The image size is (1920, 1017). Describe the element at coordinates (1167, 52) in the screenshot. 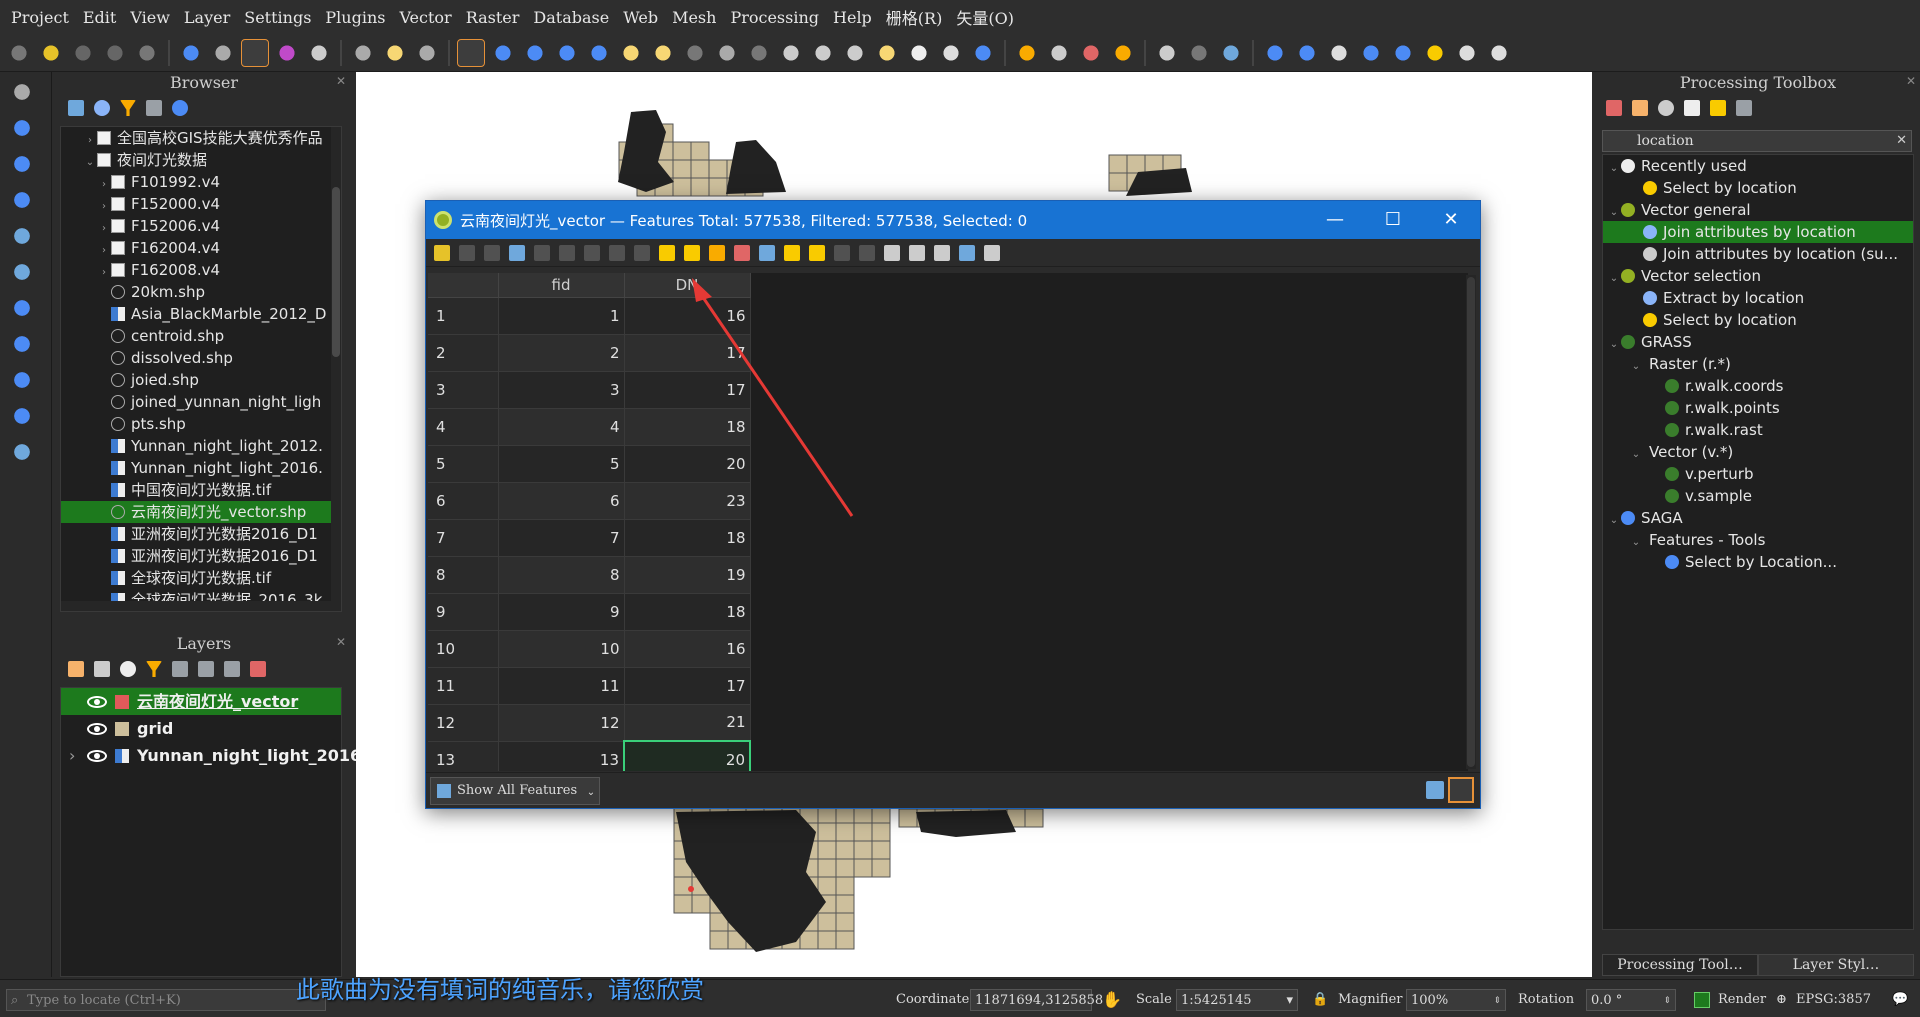

I see `python-console-icon` at that location.